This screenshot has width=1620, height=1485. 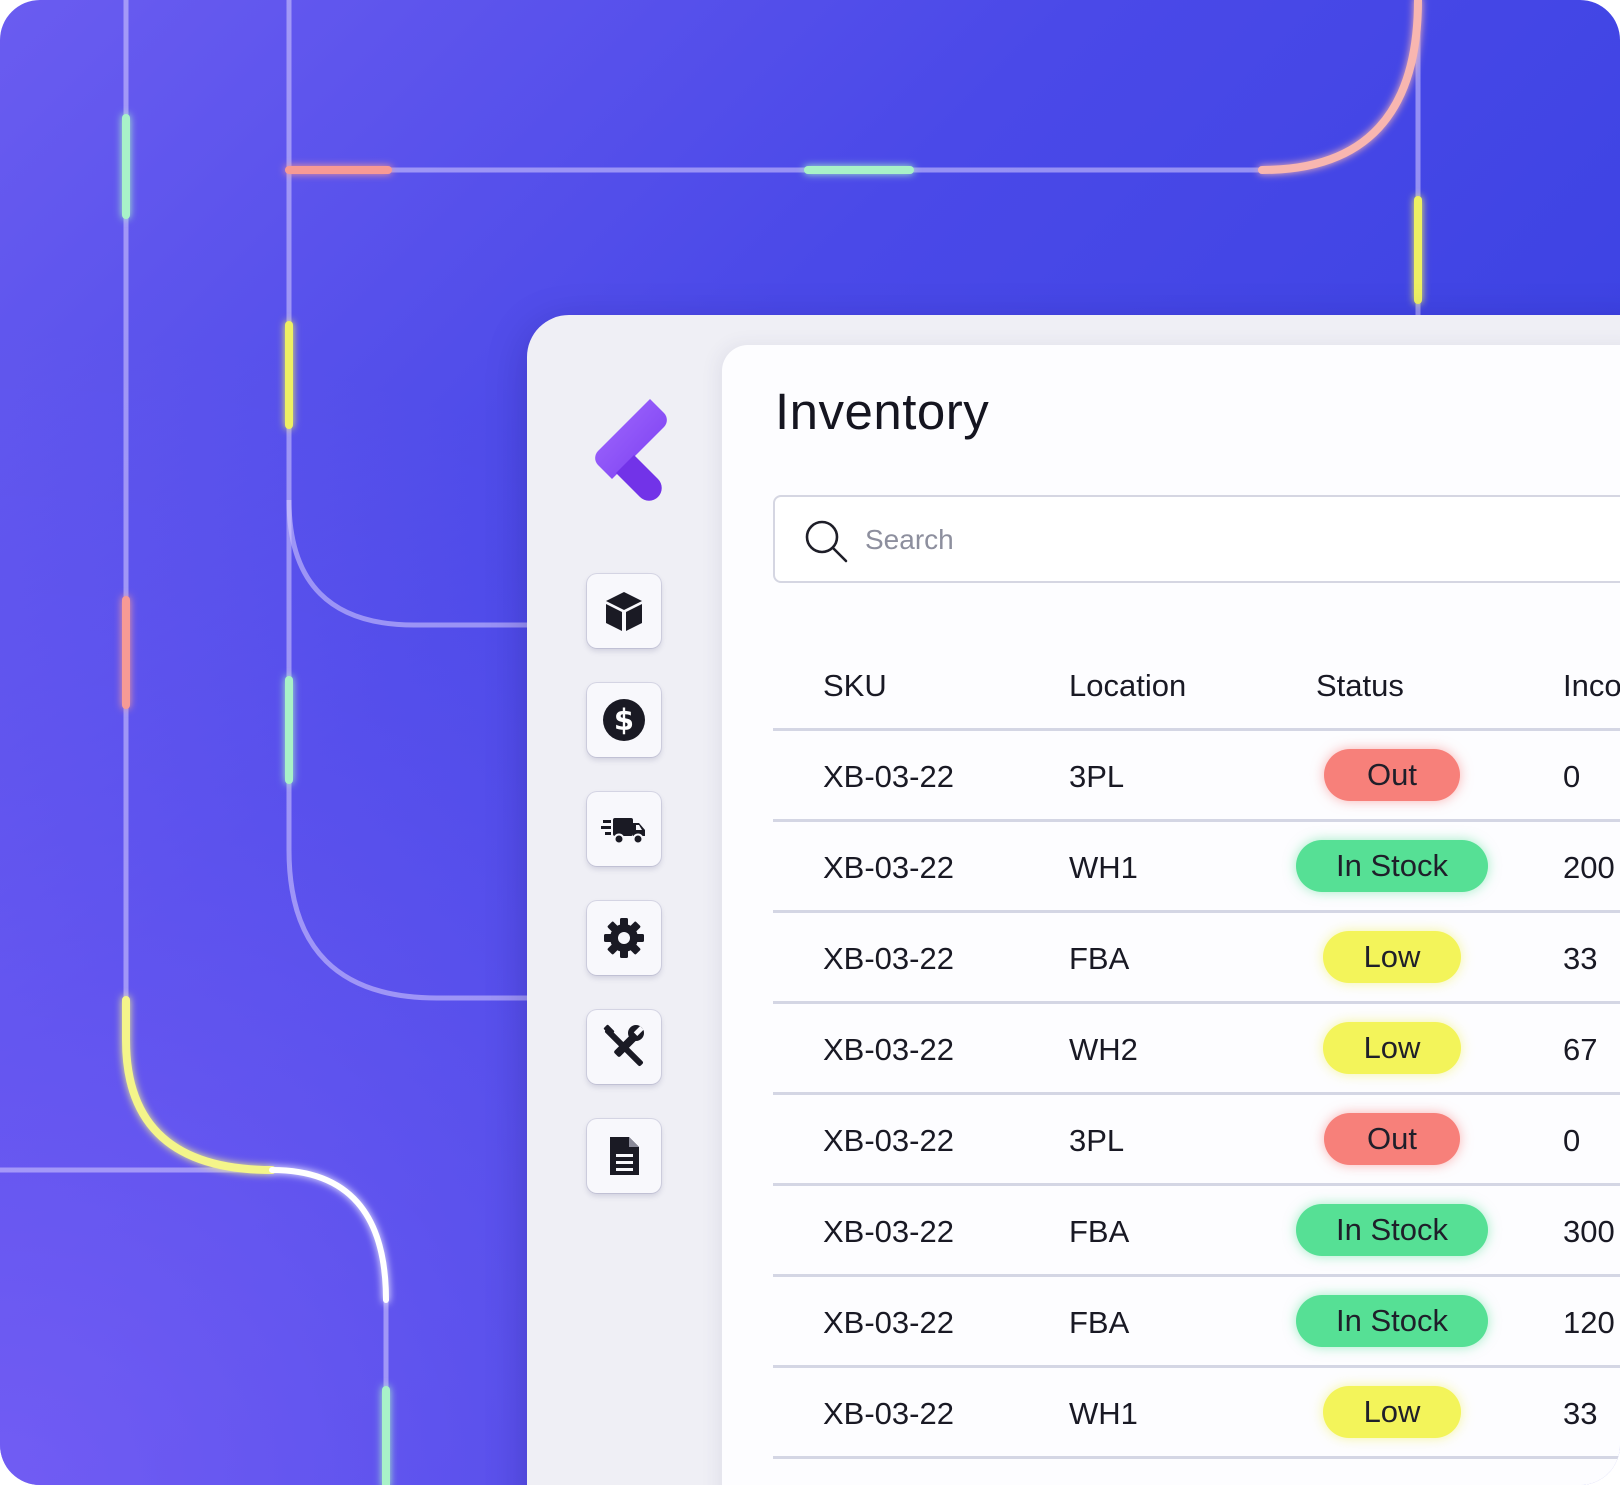 I want to click on gear-icon, so click(x=624, y=938).